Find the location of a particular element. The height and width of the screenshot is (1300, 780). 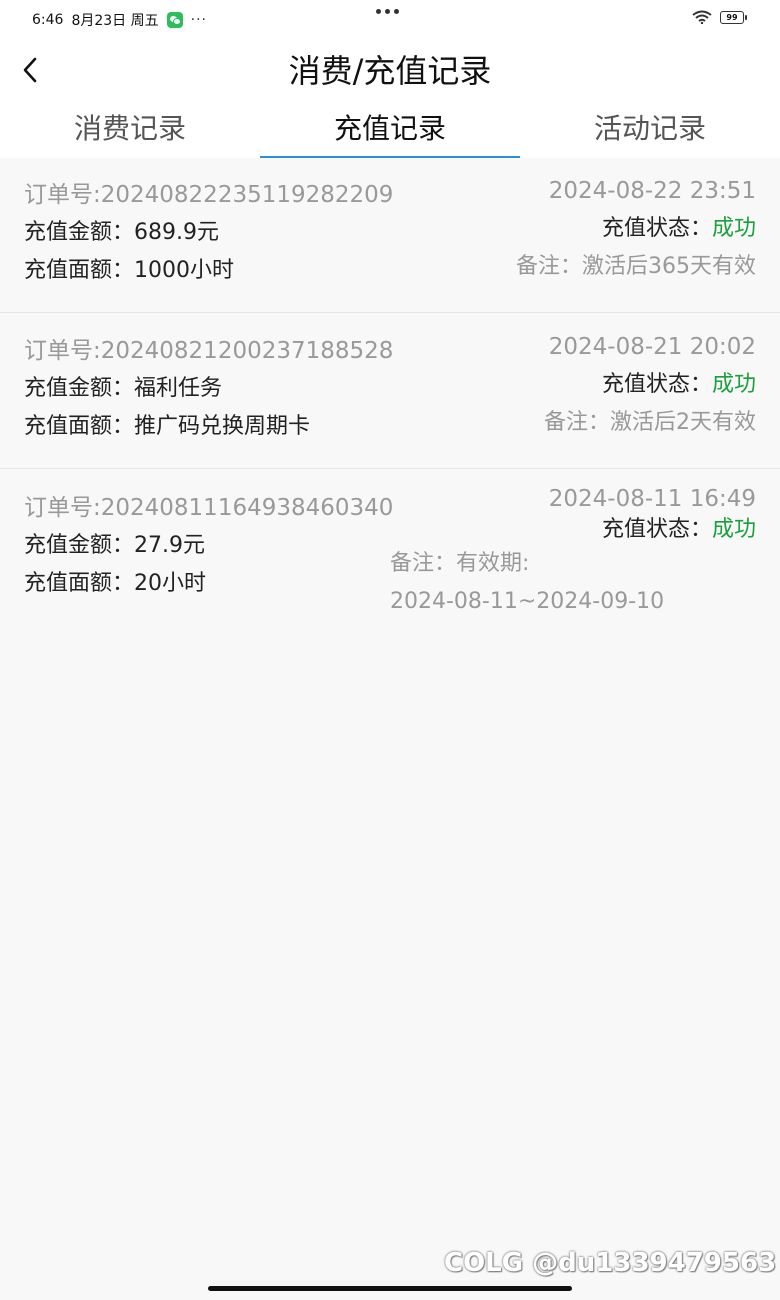

status-left: 6:46 8月23日 周五 ··· is located at coordinates (119, 20).